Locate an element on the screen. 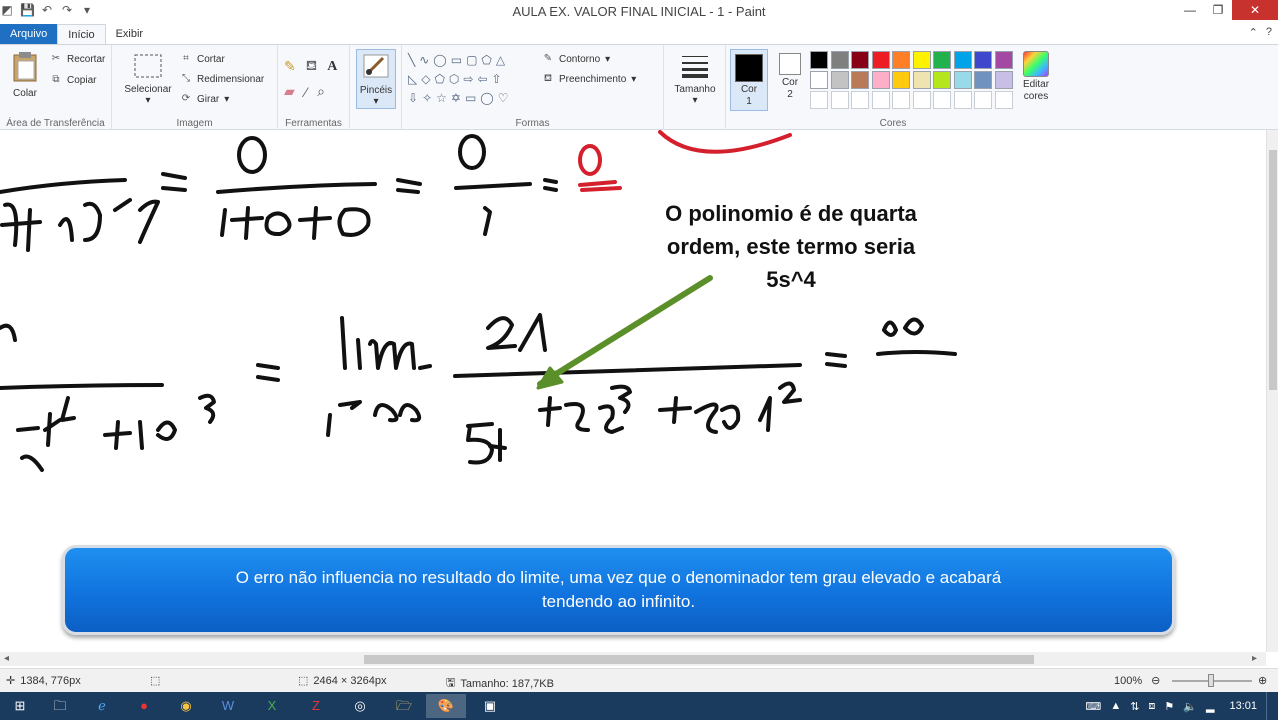 Image resolution: width=1278 pixels, height=720 pixels. cut-button: ✂ Recortar is located at coordinates (78, 59).